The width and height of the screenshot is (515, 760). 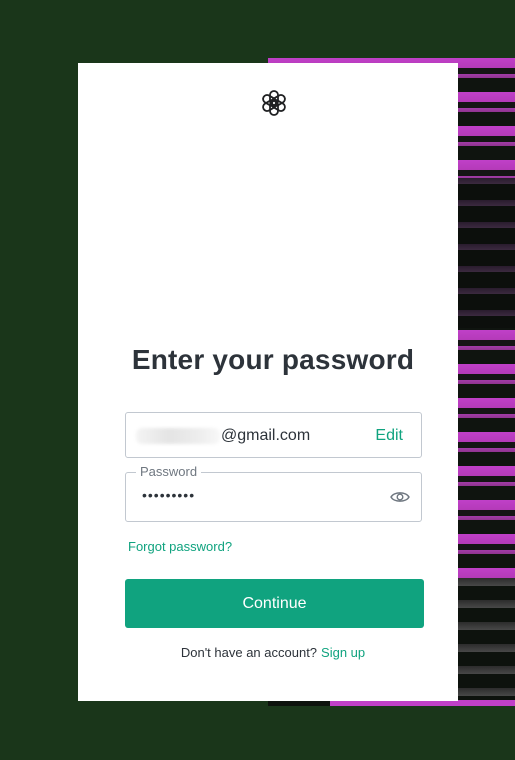 What do you see at coordinates (266, 435) in the screenshot?
I see `email-domain-text: @gmail.com` at bounding box center [266, 435].